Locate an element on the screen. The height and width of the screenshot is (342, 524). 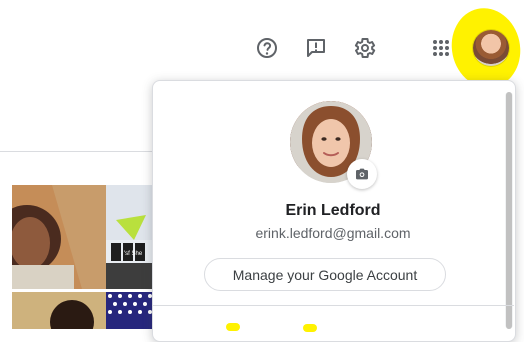
account-name: Erin Ledford is located at coordinates (333, 210).